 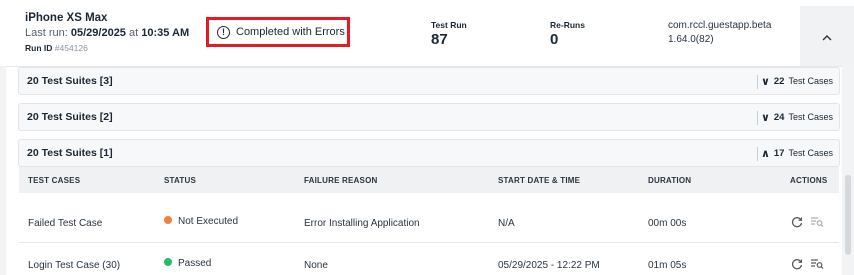 I want to click on status-cell: Passed, so click(x=187, y=263).